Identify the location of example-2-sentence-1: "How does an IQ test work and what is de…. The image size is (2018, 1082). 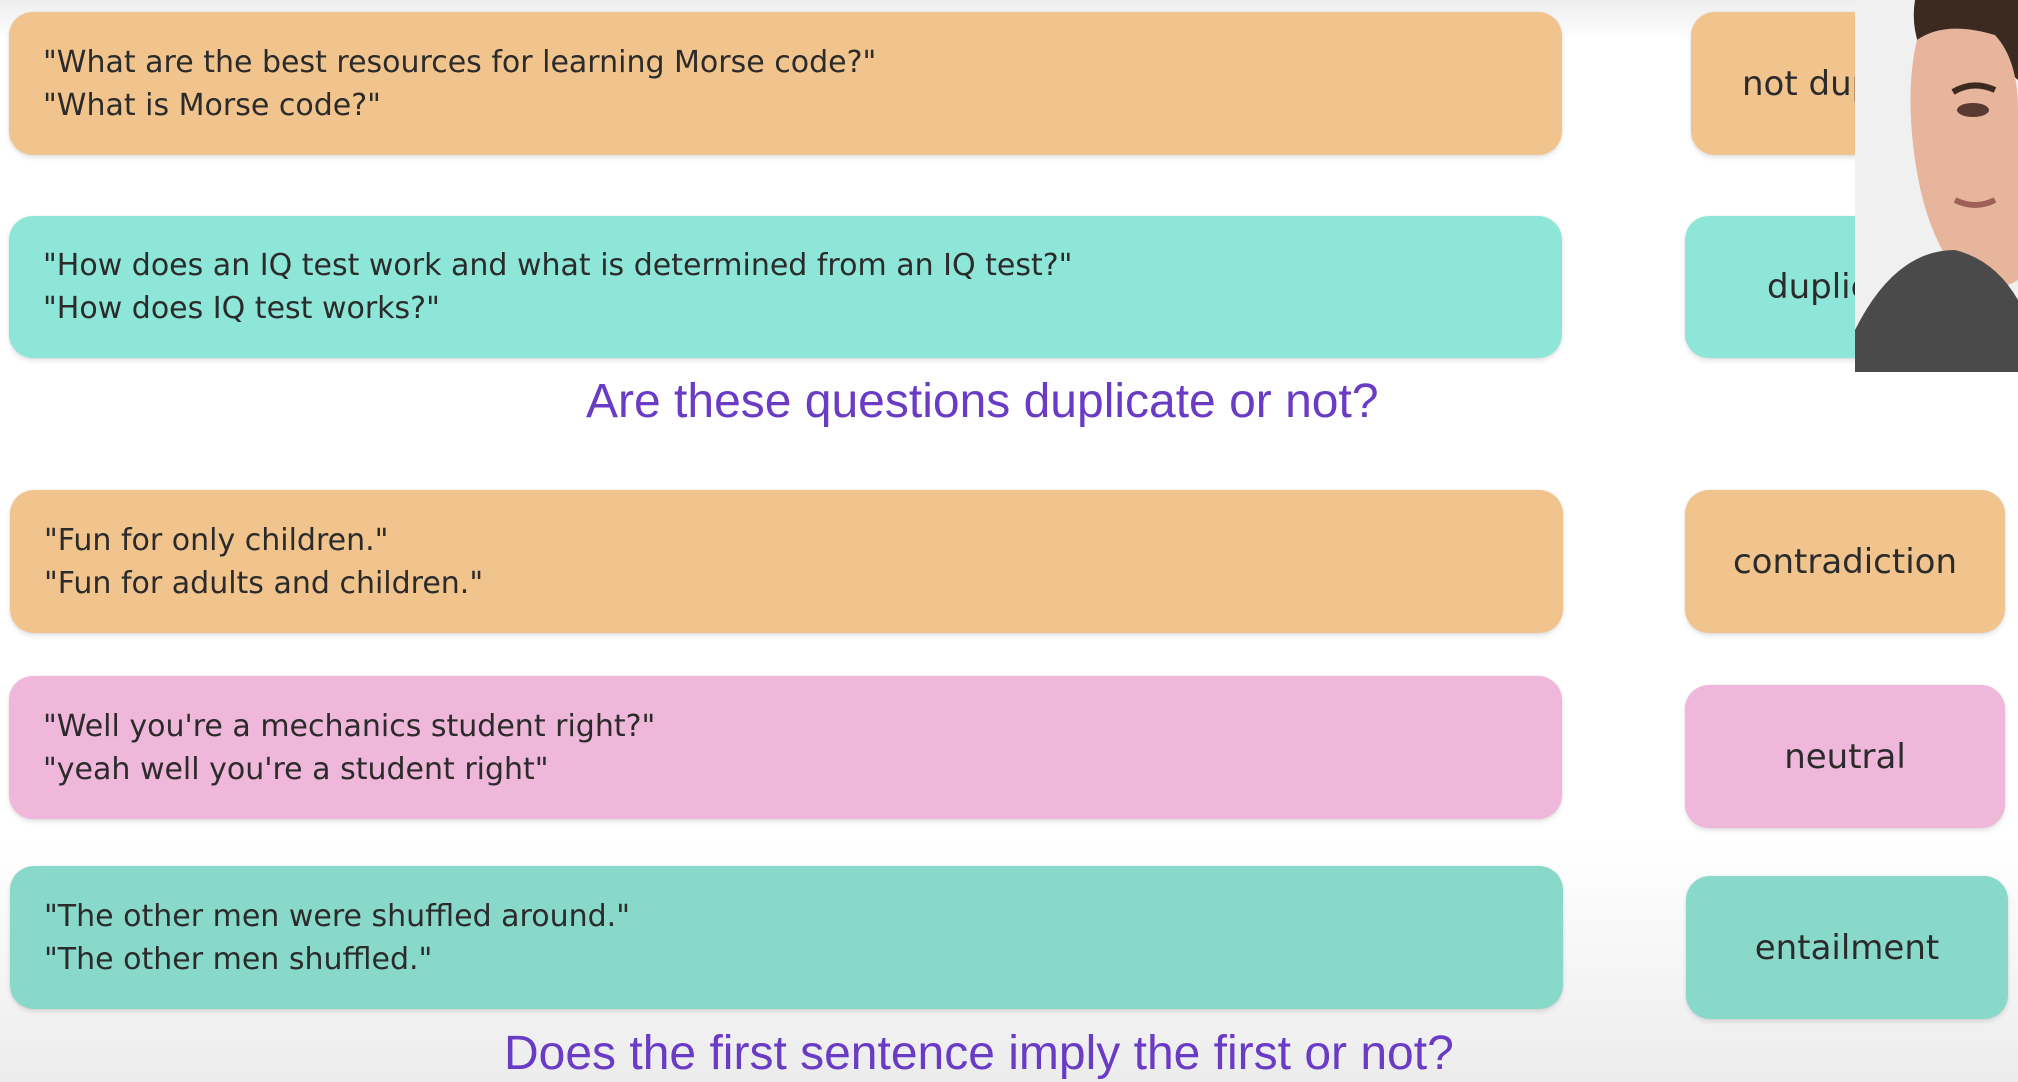
(558, 265).